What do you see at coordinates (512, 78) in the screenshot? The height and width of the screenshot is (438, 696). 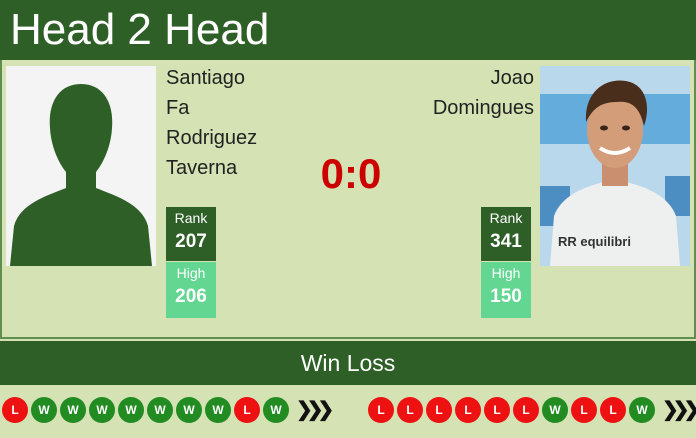 I see `player-right-name-line: Joao` at bounding box center [512, 78].